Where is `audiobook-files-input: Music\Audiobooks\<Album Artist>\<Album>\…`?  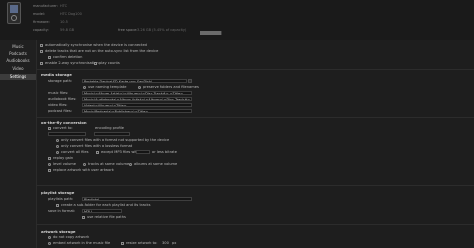
audiobook-files-input: Music\Audiobooks\<Album Artist>\<Album>\… is located at coordinates (137, 99).